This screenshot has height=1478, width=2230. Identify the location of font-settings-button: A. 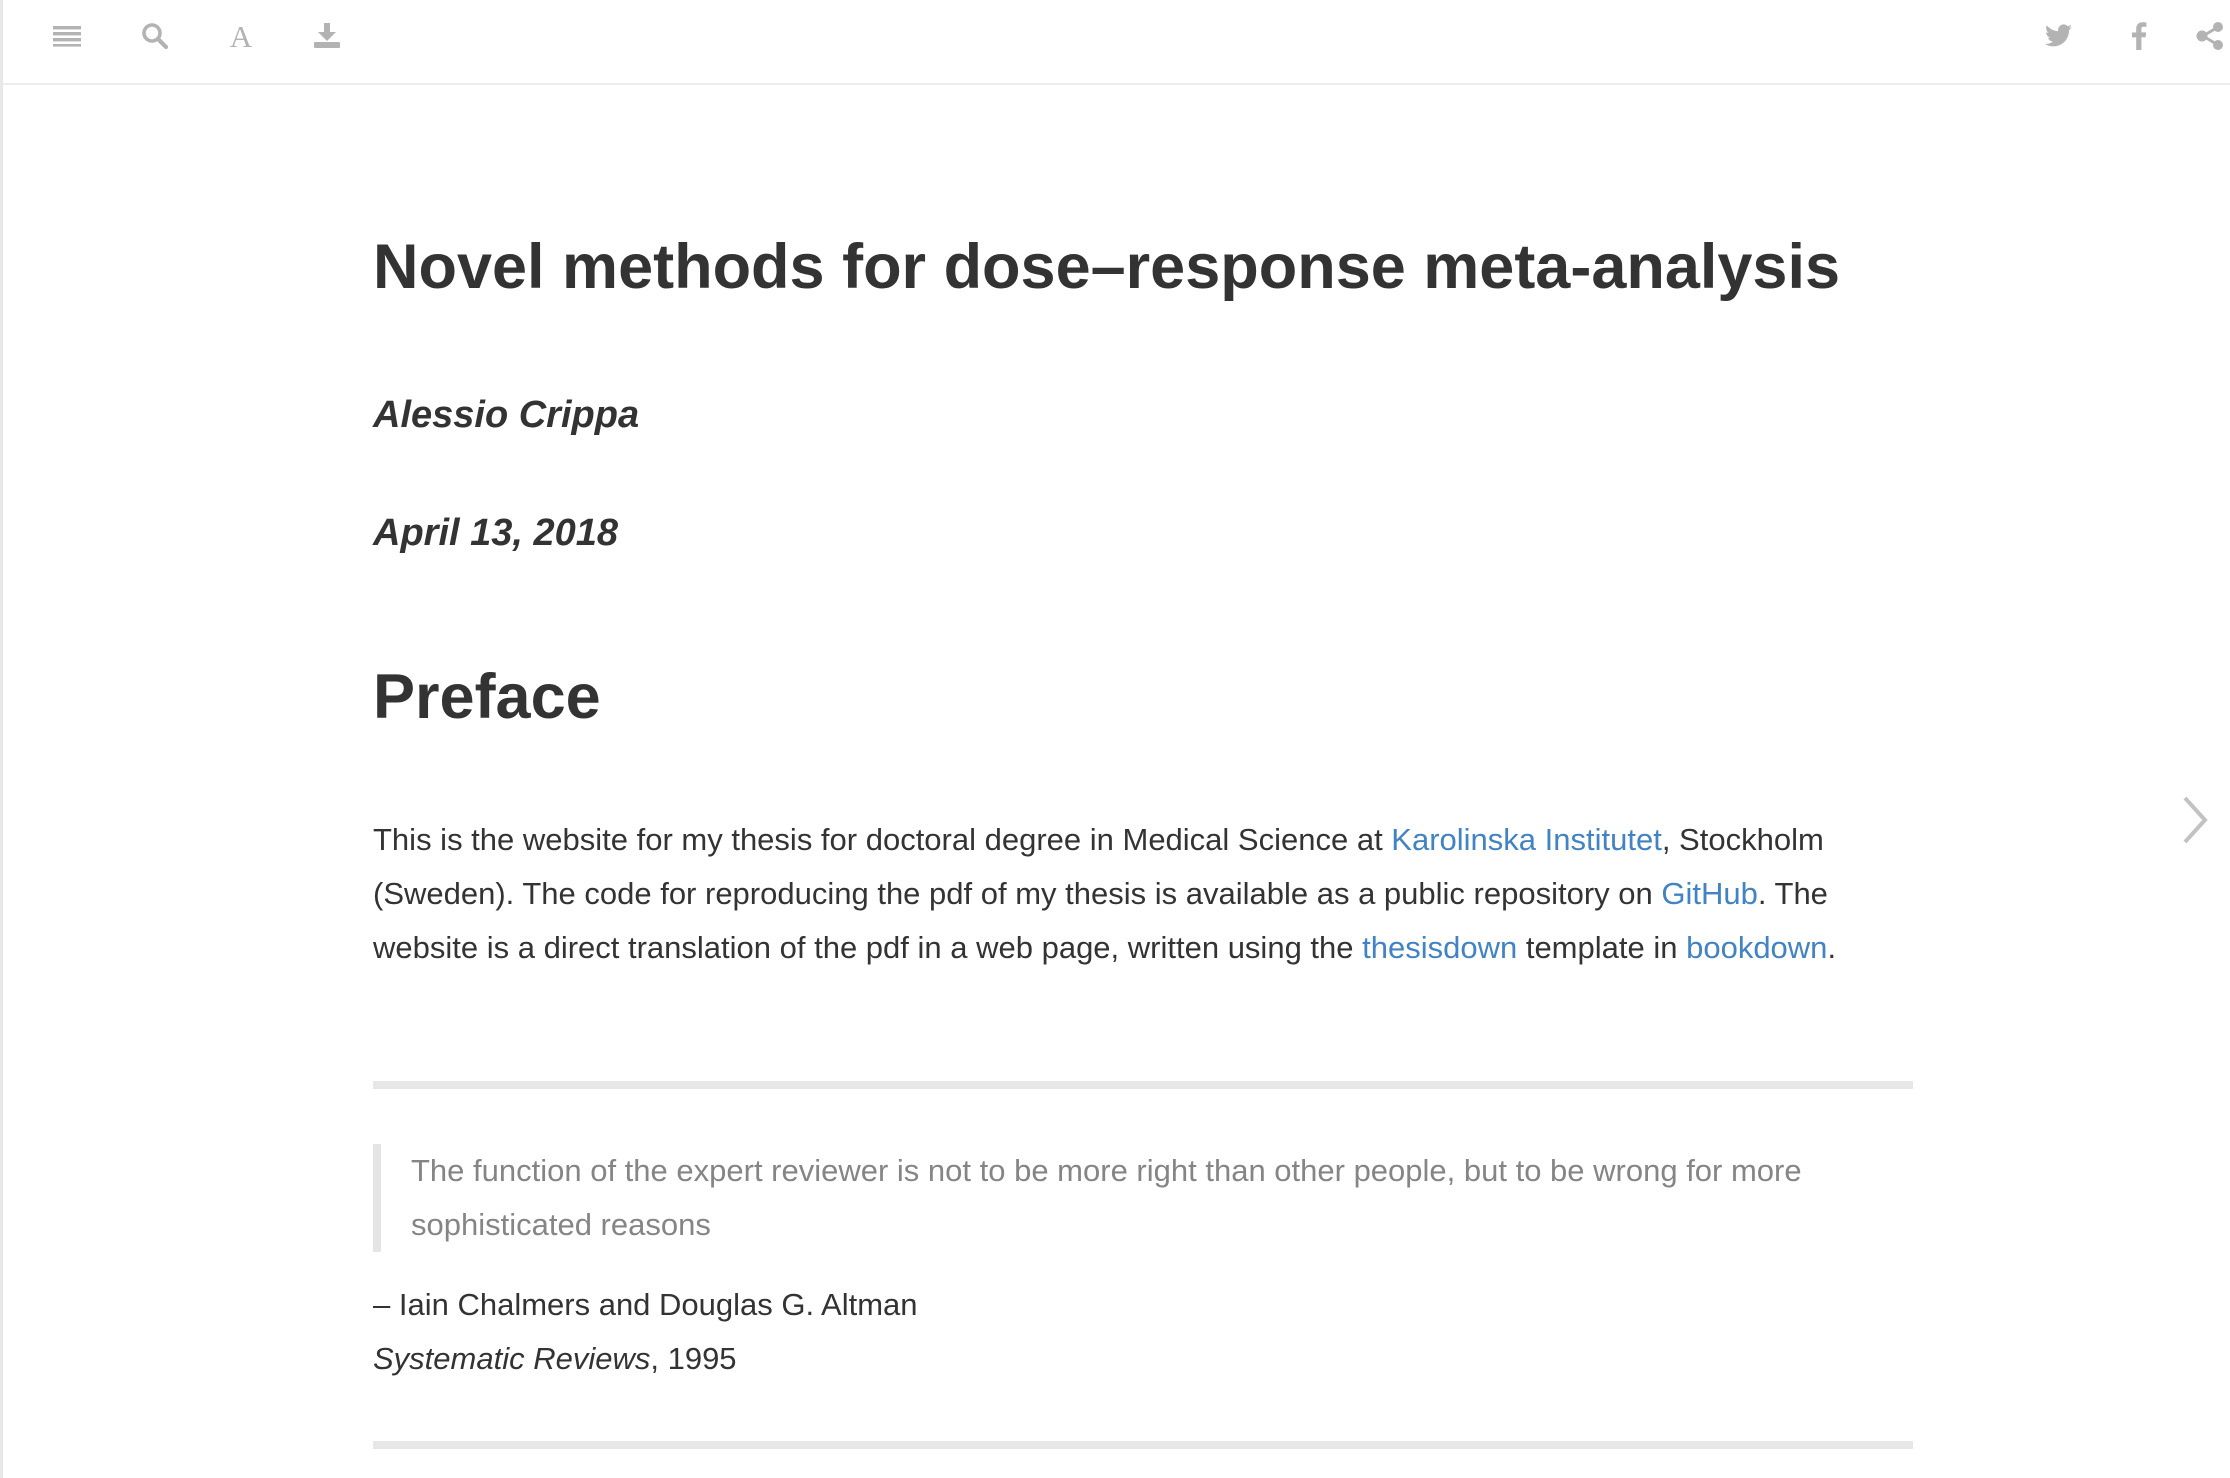
(241, 36).